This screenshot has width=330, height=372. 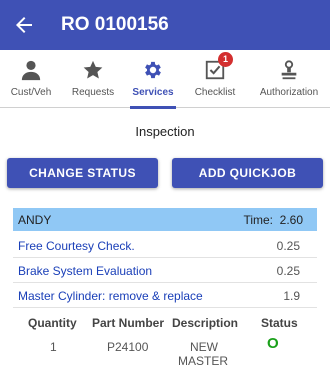 What do you see at coordinates (291, 296) in the screenshot?
I see `job-hours: 1.9` at bounding box center [291, 296].